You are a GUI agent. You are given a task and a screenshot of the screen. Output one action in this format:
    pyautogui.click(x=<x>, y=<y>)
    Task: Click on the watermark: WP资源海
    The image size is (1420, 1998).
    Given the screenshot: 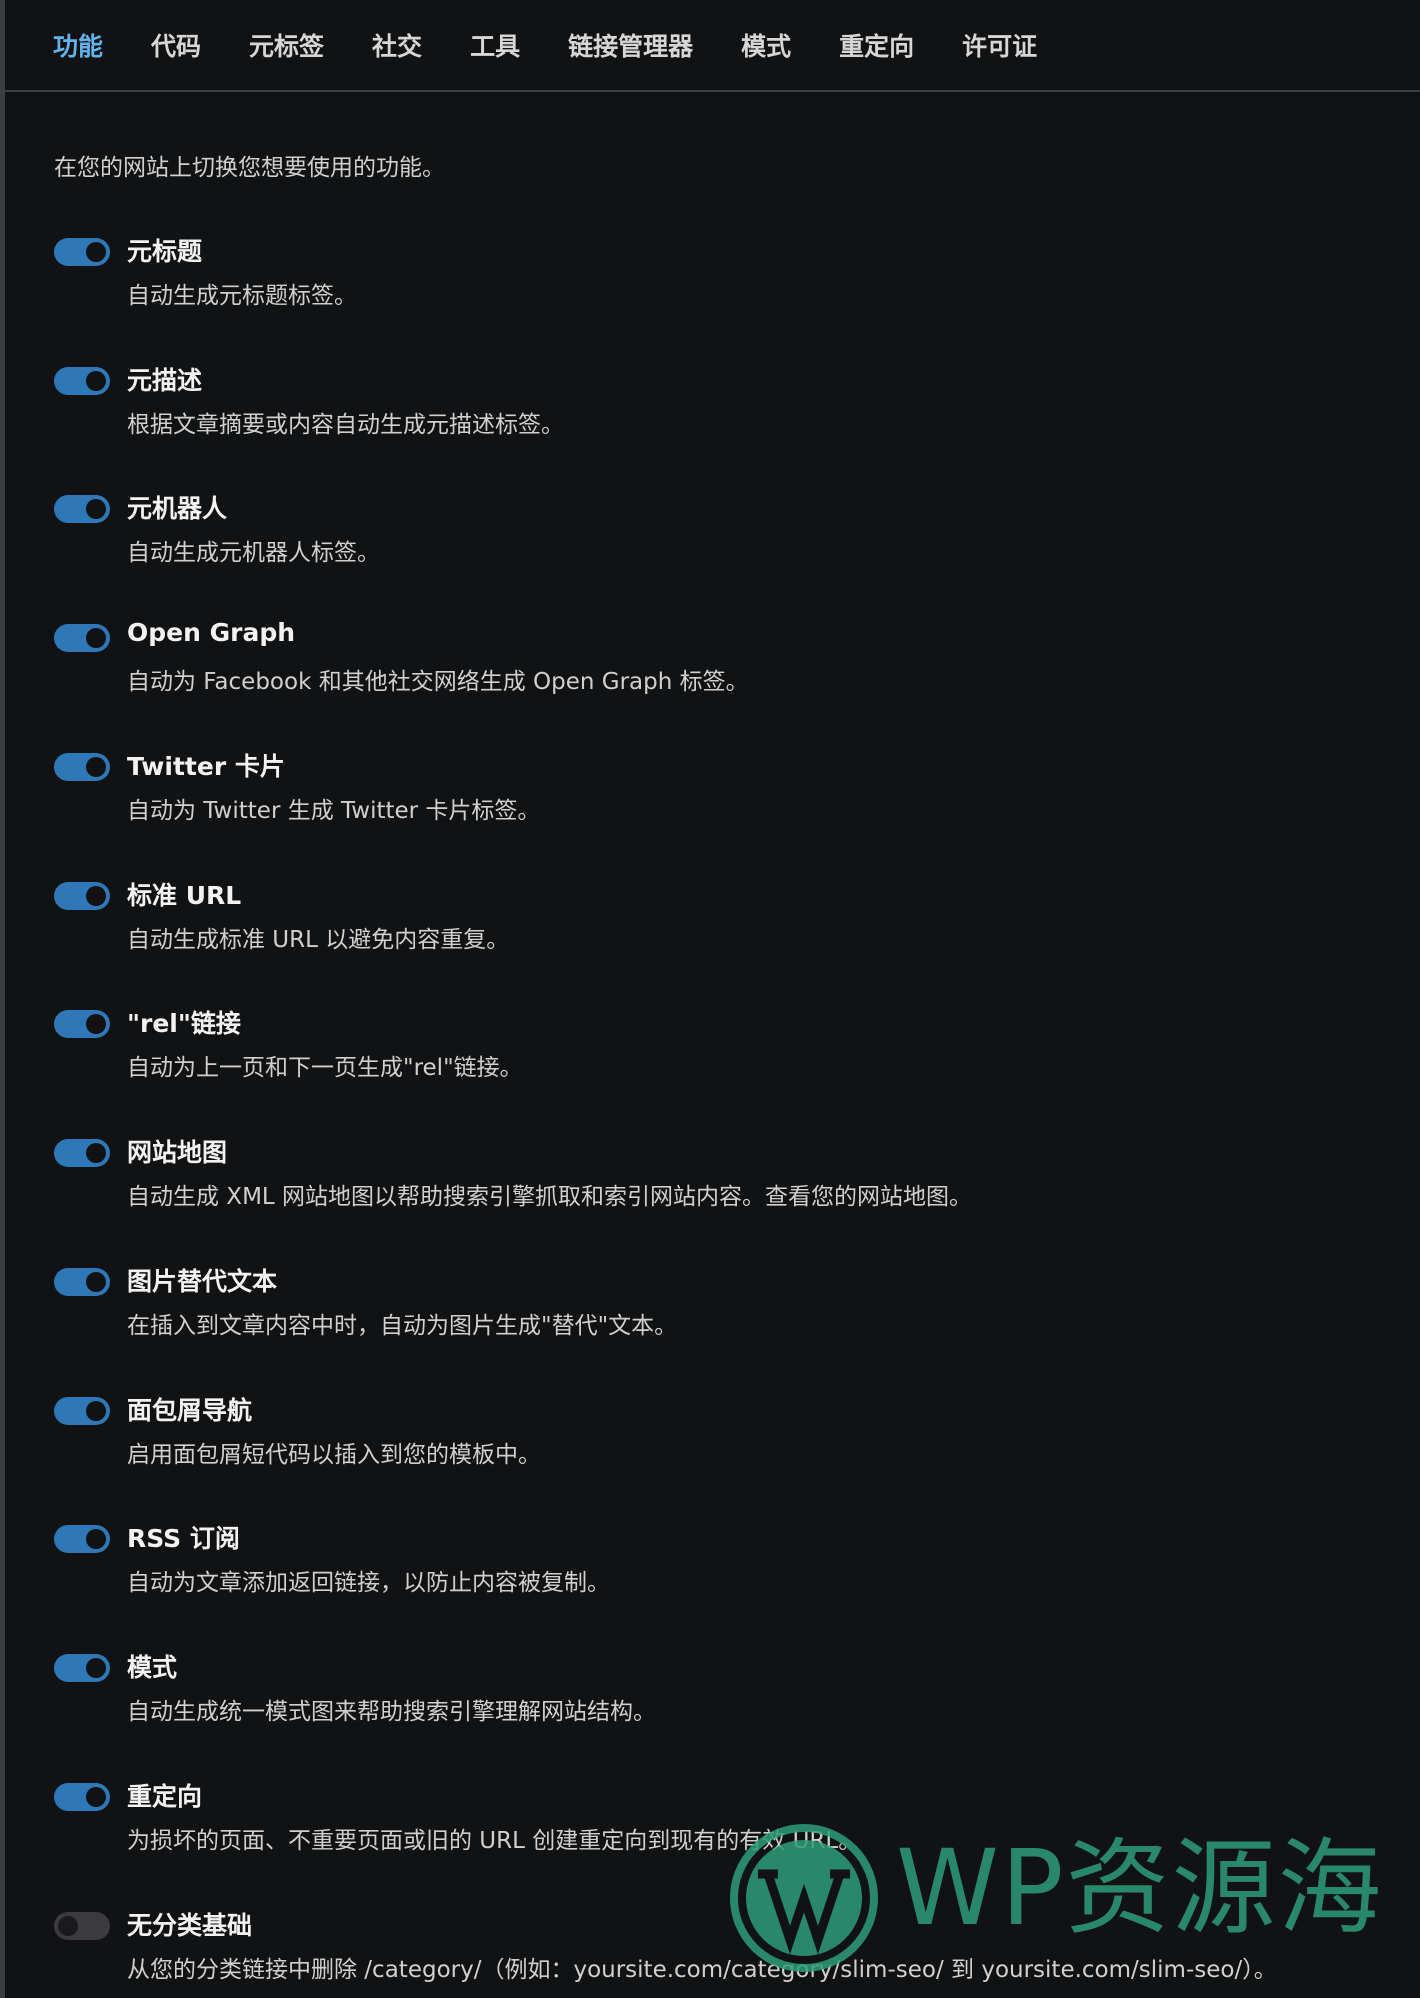 What is the action you would take?
    pyautogui.click(x=1068, y=1902)
    